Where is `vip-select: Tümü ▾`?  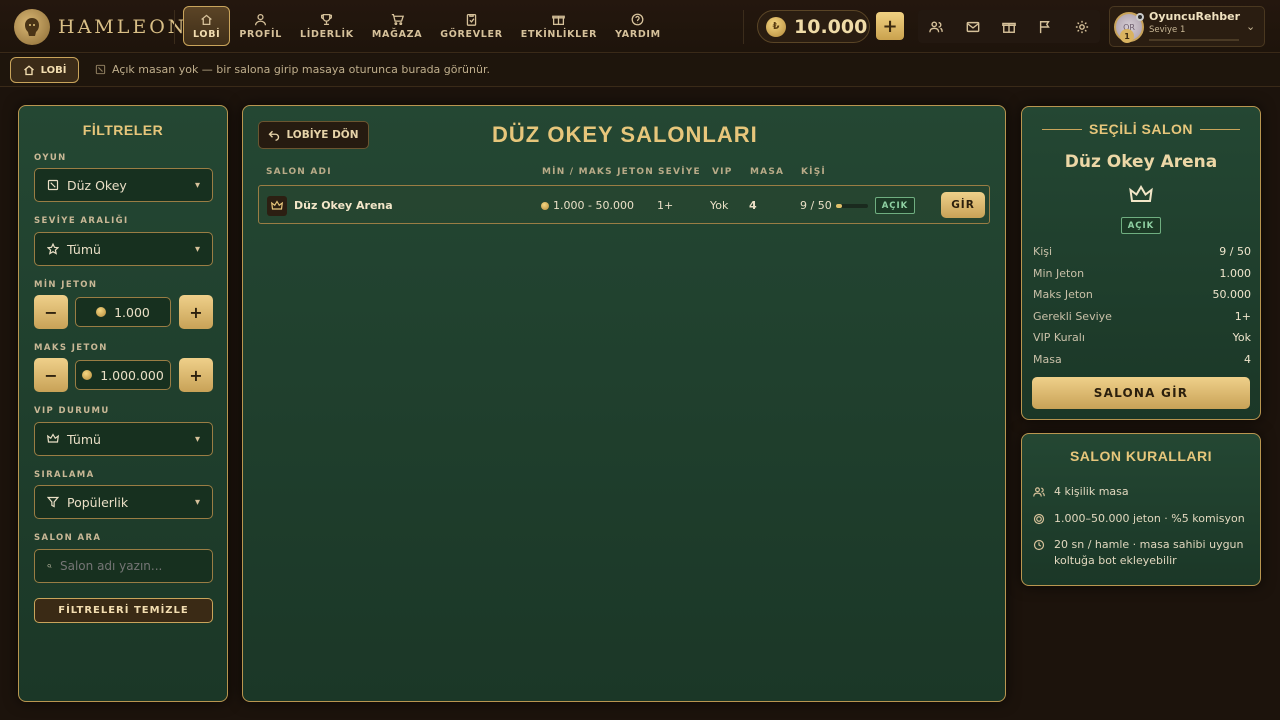
vip-select: Tümü ▾ is located at coordinates (123, 439).